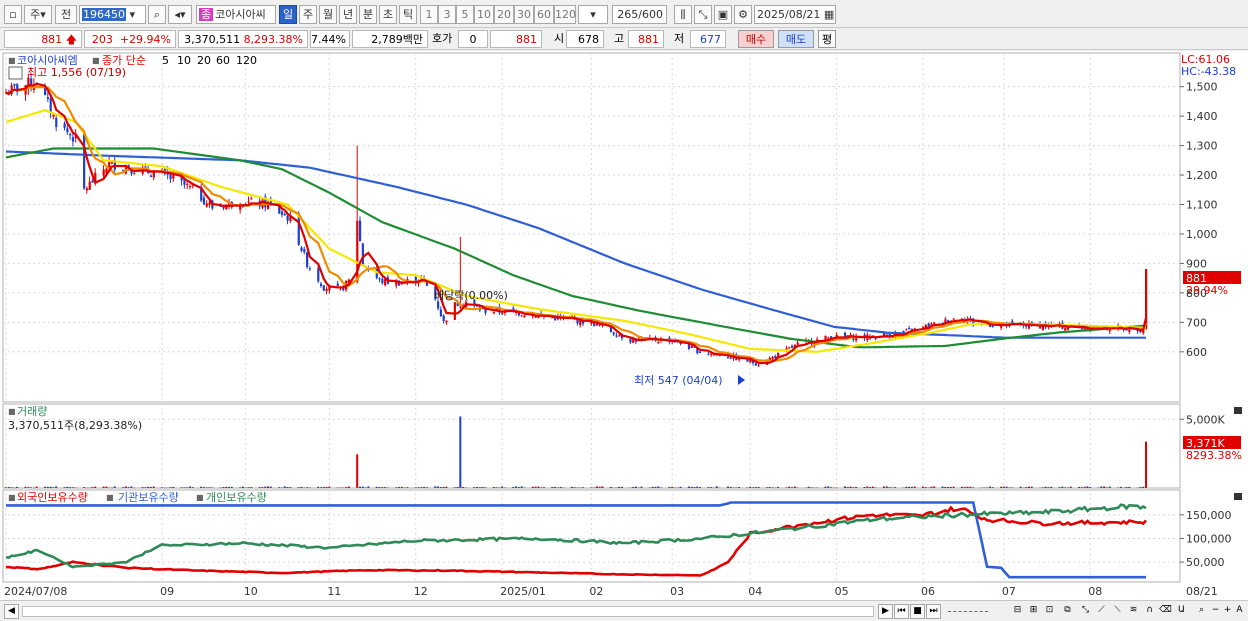 Image resolution: width=1248 pixels, height=621 pixels. Describe the element at coordinates (390, 39) in the screenshot. I see `trade-amount: 2,789백만` at that location.